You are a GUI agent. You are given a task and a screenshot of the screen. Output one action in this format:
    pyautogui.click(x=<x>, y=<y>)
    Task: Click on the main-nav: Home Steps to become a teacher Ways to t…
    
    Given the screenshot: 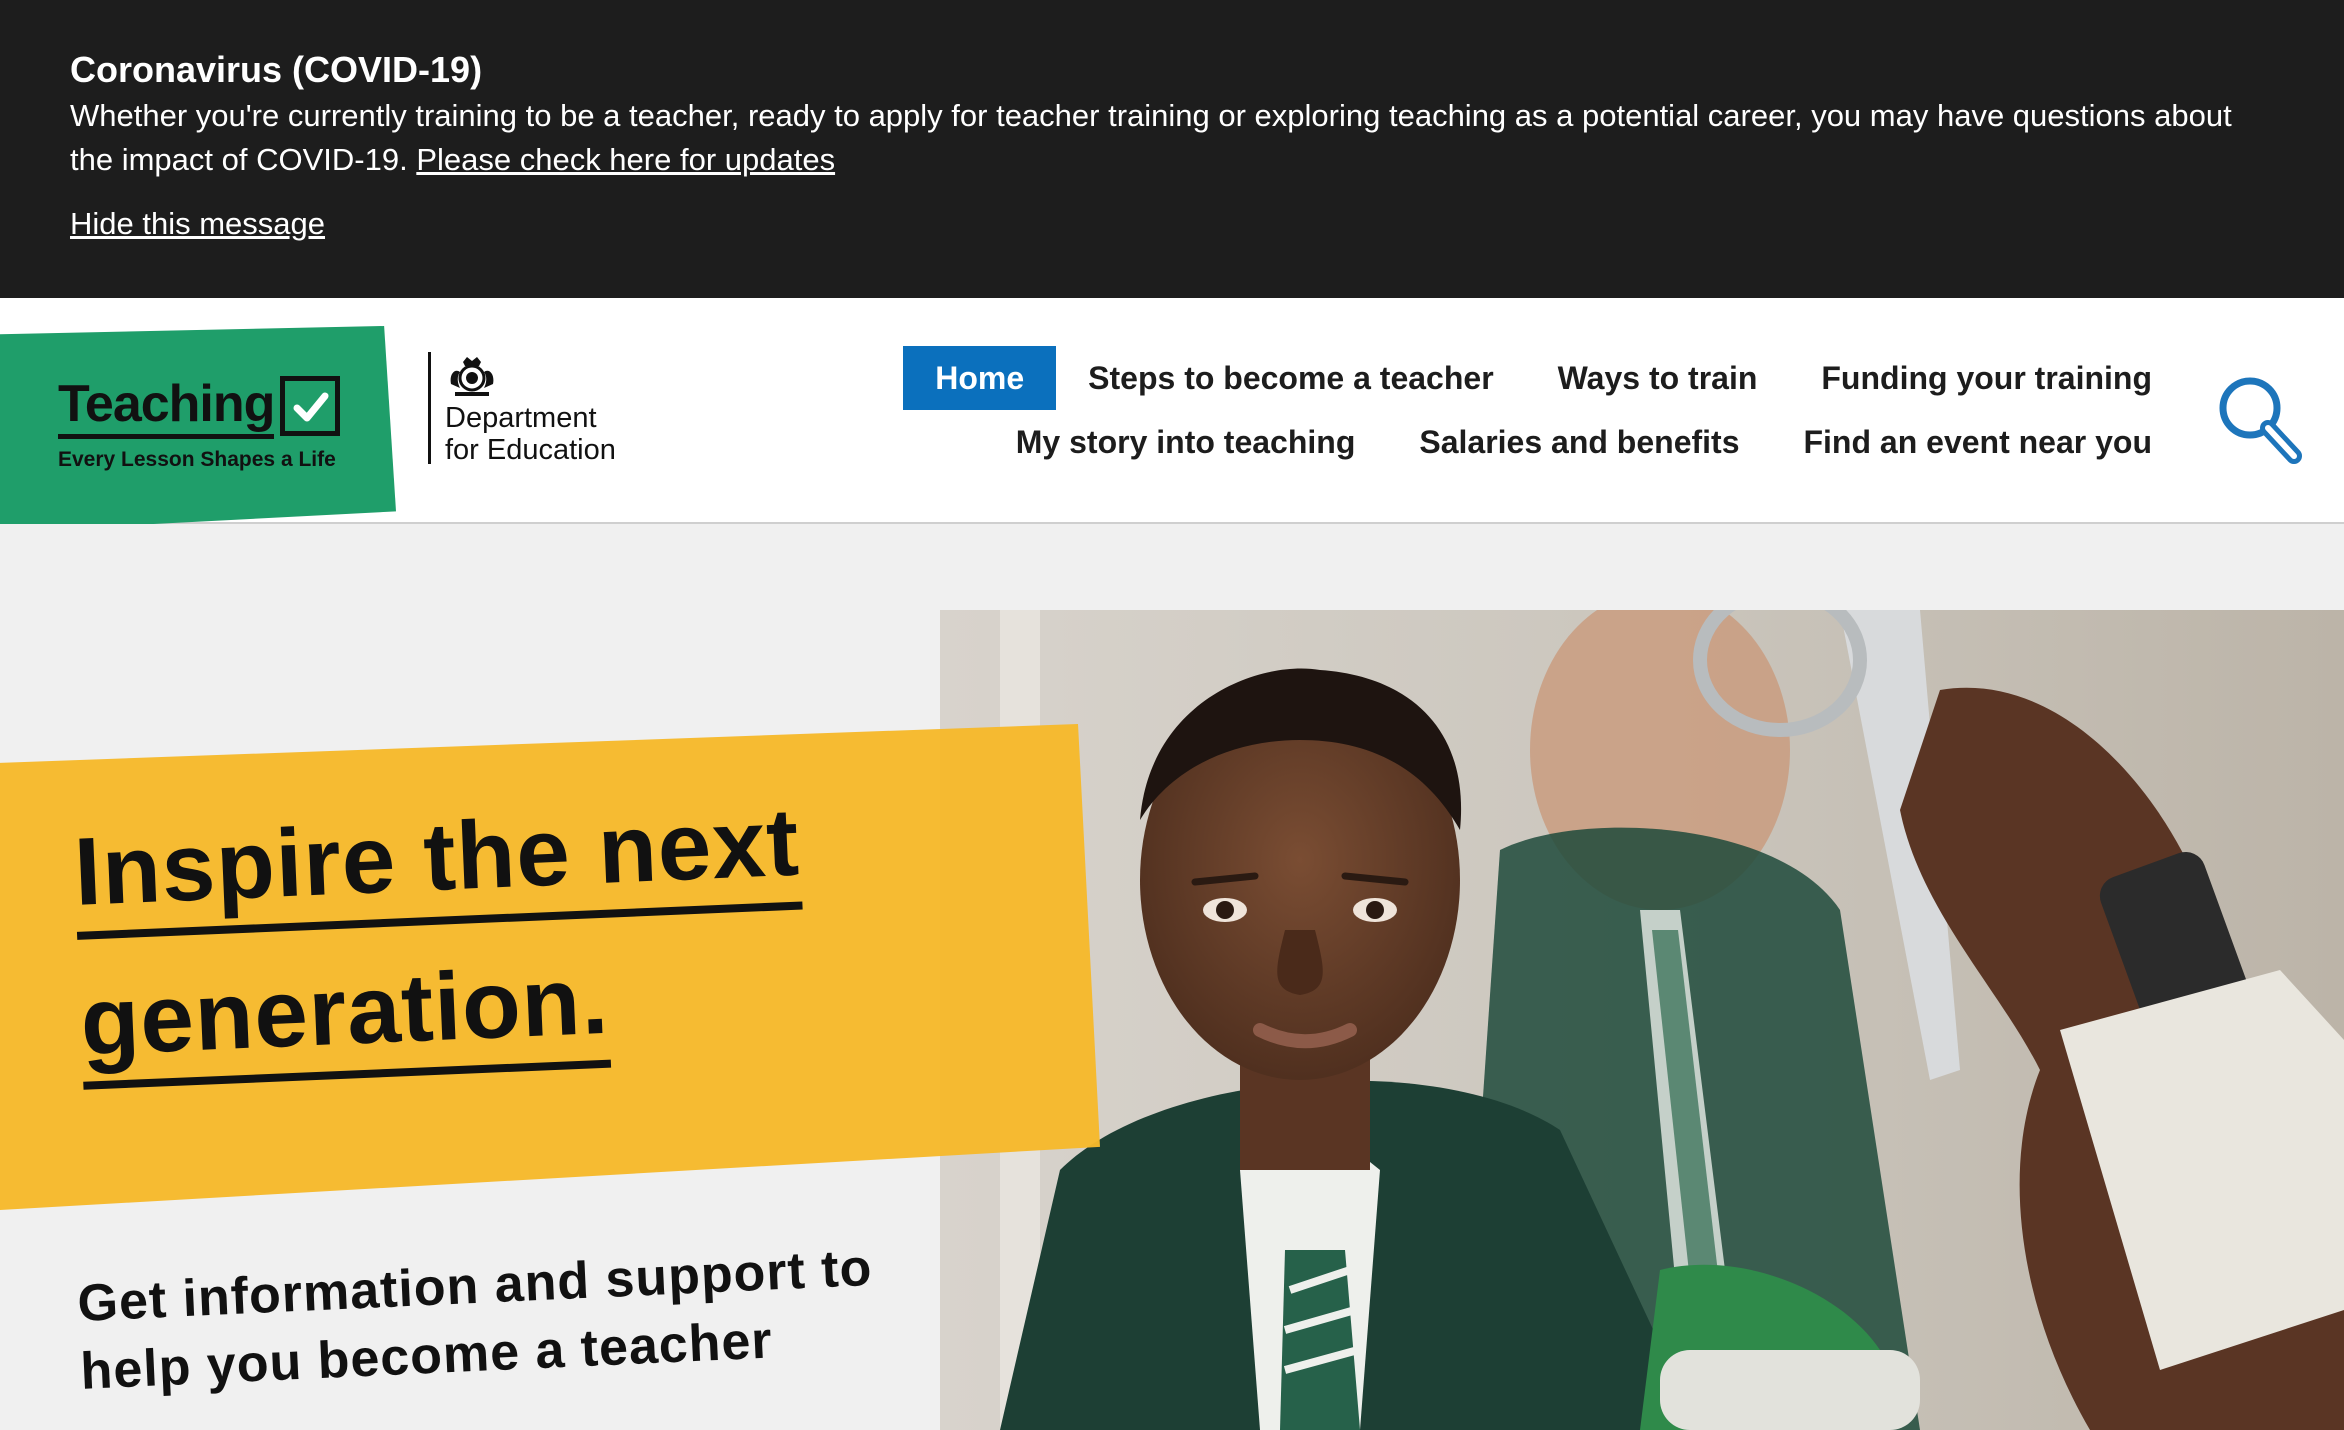 What is the action you would take?
    pyautogui.click(x=1502, y=410)
    